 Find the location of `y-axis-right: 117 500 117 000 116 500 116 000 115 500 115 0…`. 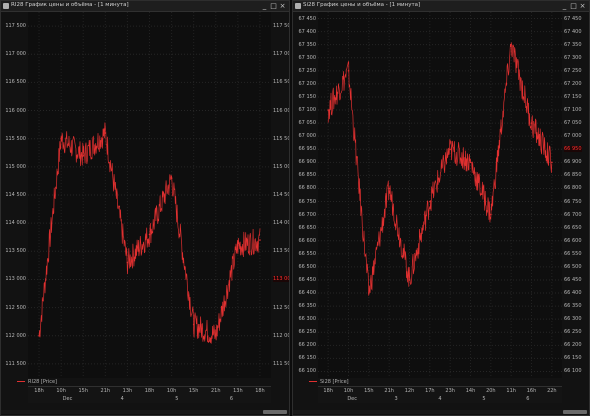

y-axis-right: 117 500 117 000 116 500 116 000 115 500 115 0… is located at coordinates (280, 195).